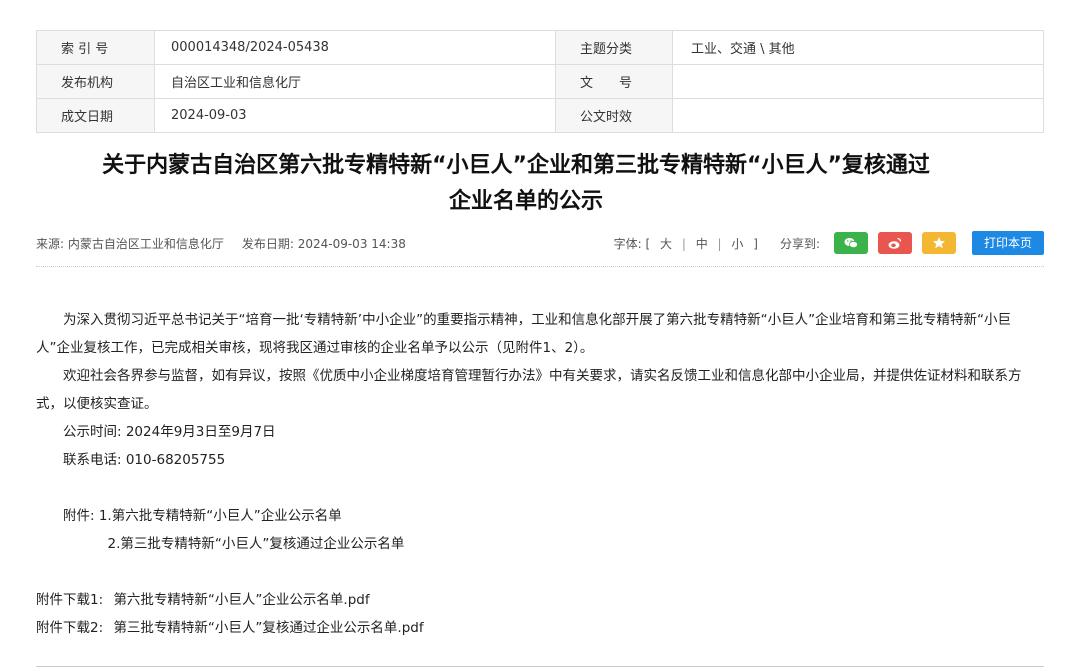  I want to click on download-1-link: 第六批专精特新“小巨人”企业公示名单.pdf, so click(241, 600).